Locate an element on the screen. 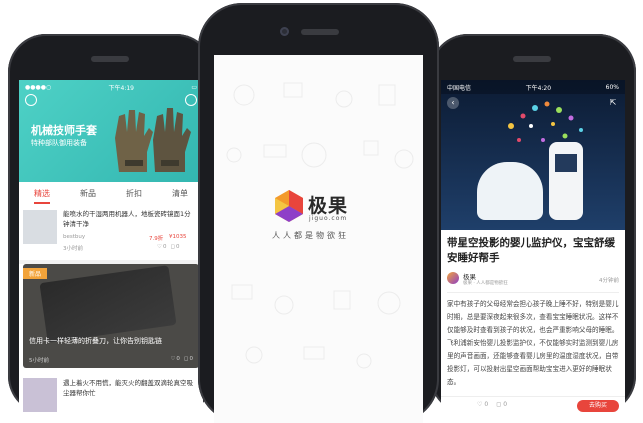 The height and width of the screenshot is (423, 643). left-status-time: 下午4:19 is located at coordinates (121, 88).